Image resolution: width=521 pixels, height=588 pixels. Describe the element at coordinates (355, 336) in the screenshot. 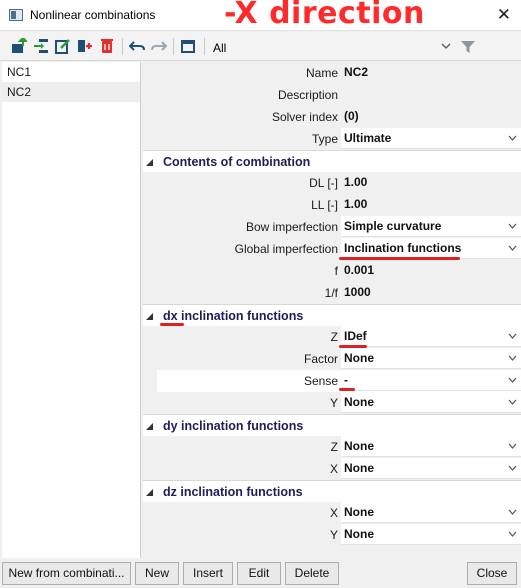

I see `dx-z-value: IDef` at that location.